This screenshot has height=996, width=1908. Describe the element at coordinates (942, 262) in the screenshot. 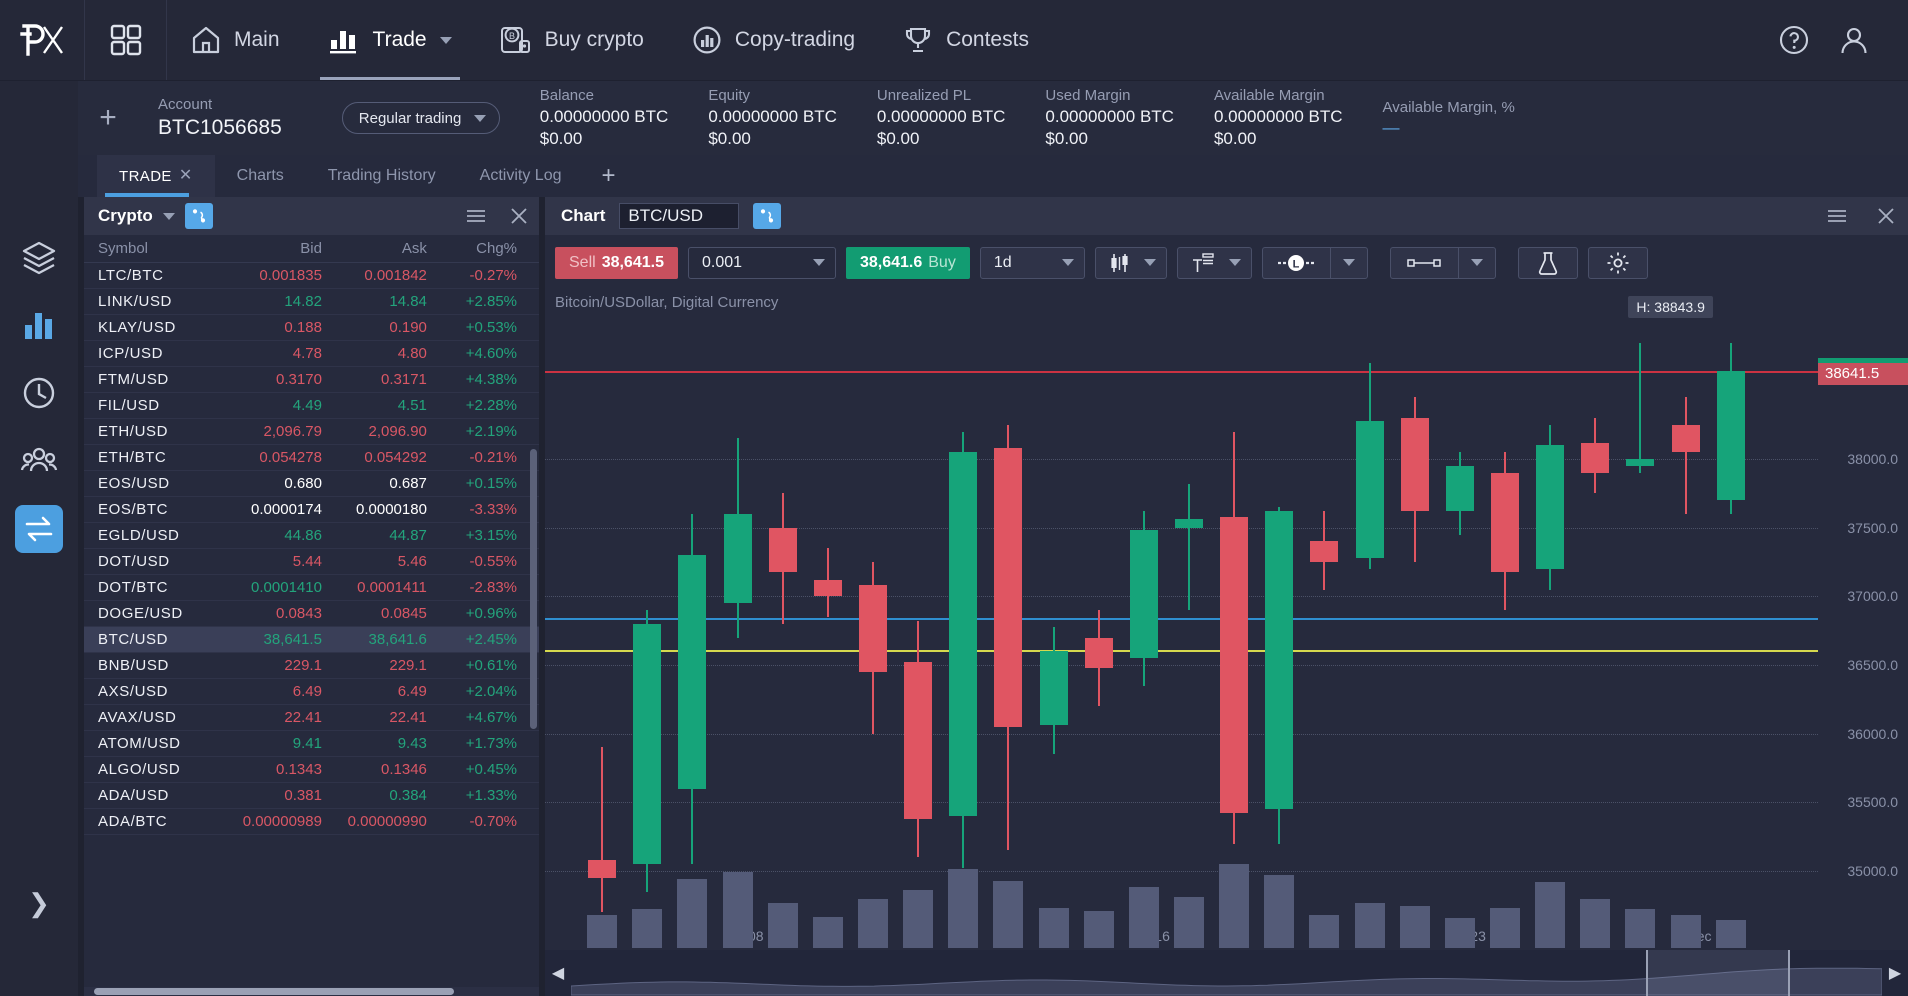

I see `buy-label: Buy` at that location.